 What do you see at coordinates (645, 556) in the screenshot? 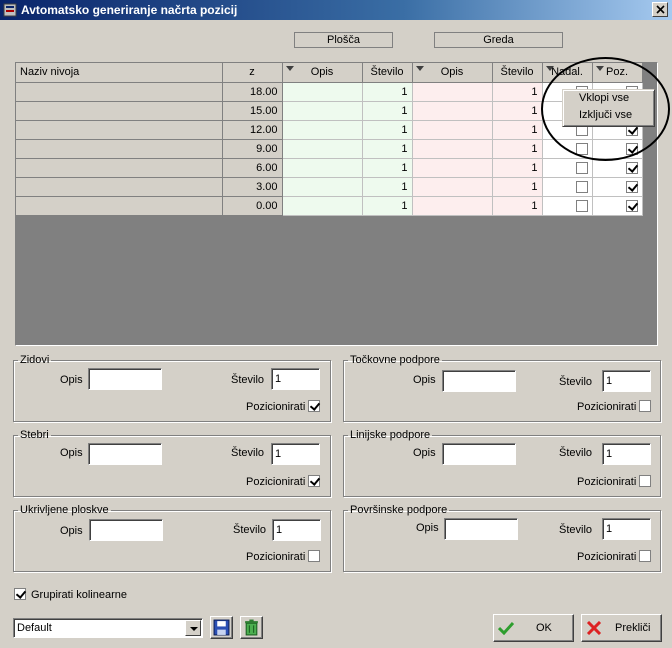
I see `povrsinske-poz-checkbox` at bounding box center [645, 556].